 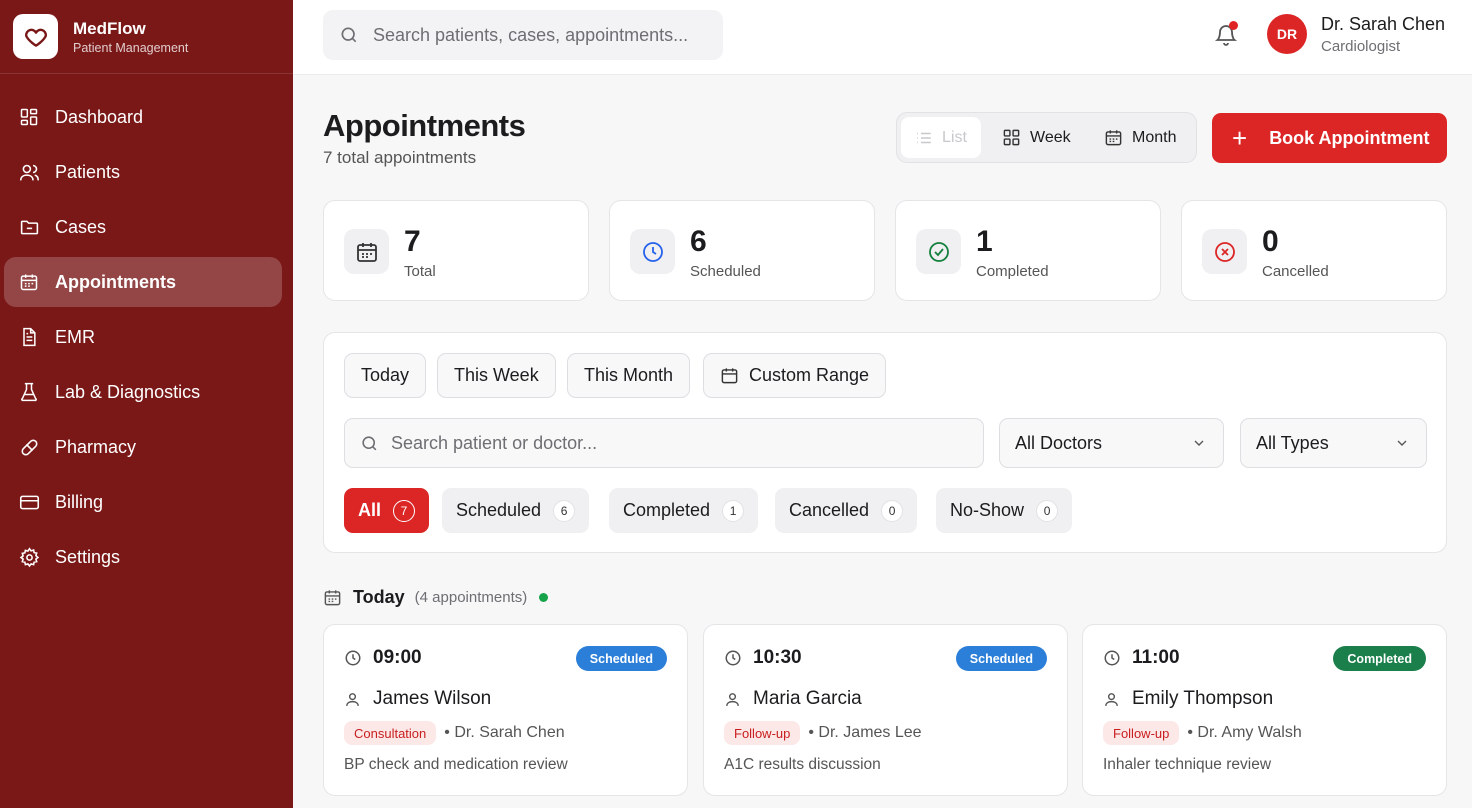 What do you see at coordinates (924, 138) in the screenshot?
I see `list-icon` at bounding box center [924, 138].